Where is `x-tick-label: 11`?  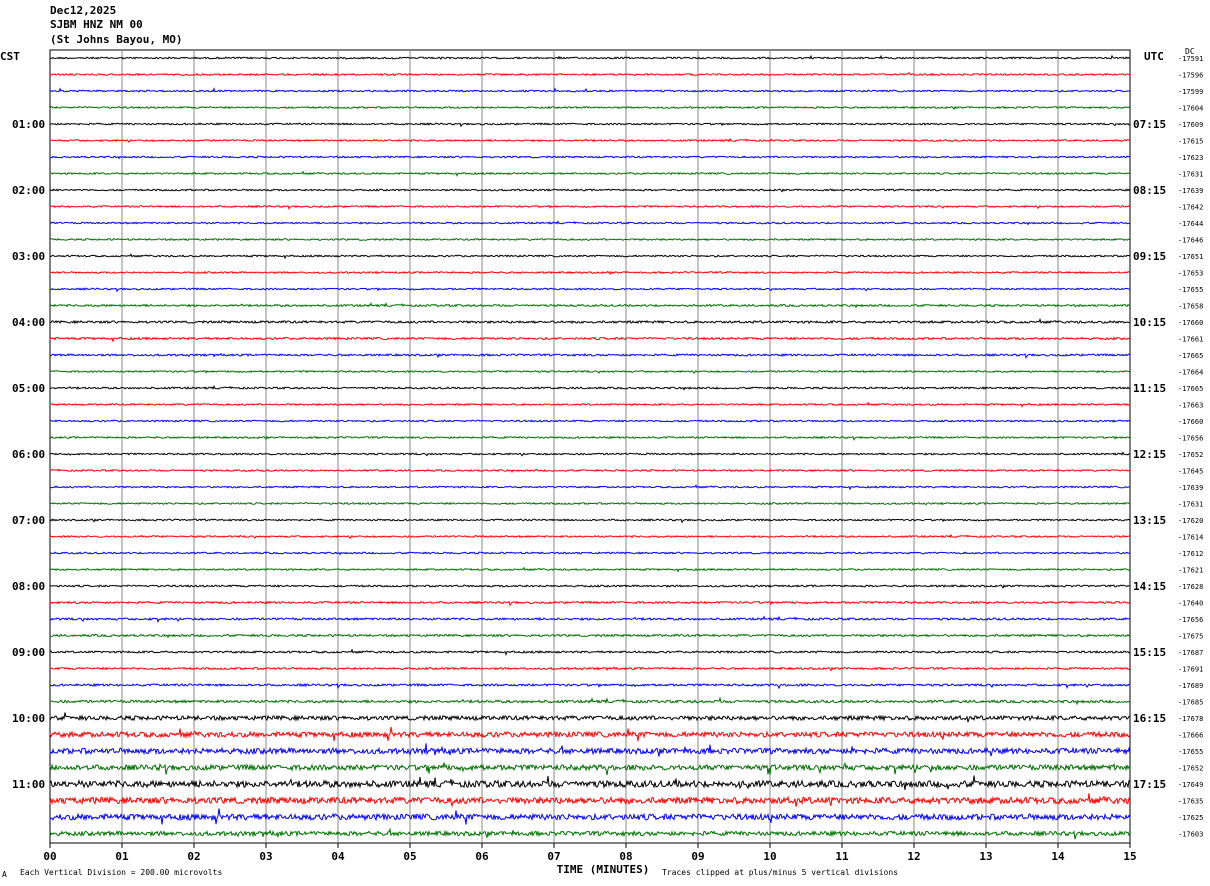
x-tick-label: 11 is located at coordinates (842, 856).